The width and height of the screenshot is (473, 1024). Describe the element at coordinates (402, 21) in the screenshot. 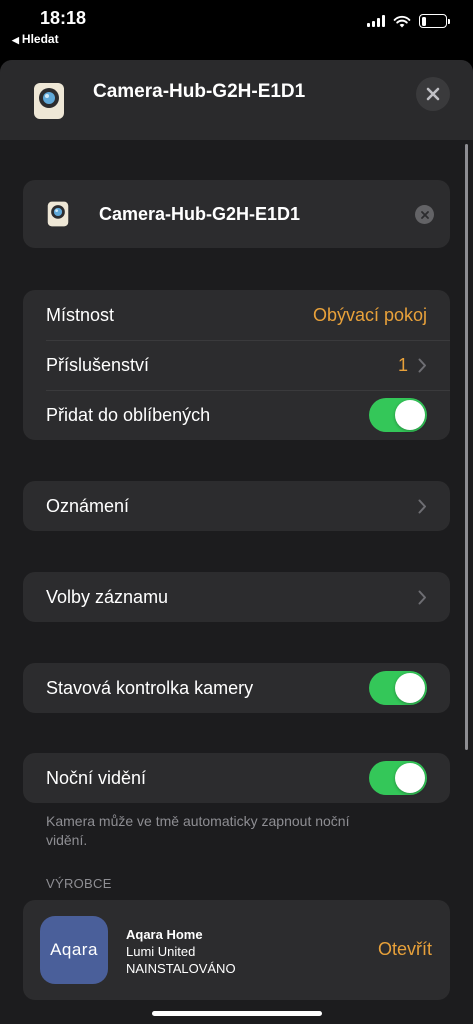

I see `wifi-icon` at that location.